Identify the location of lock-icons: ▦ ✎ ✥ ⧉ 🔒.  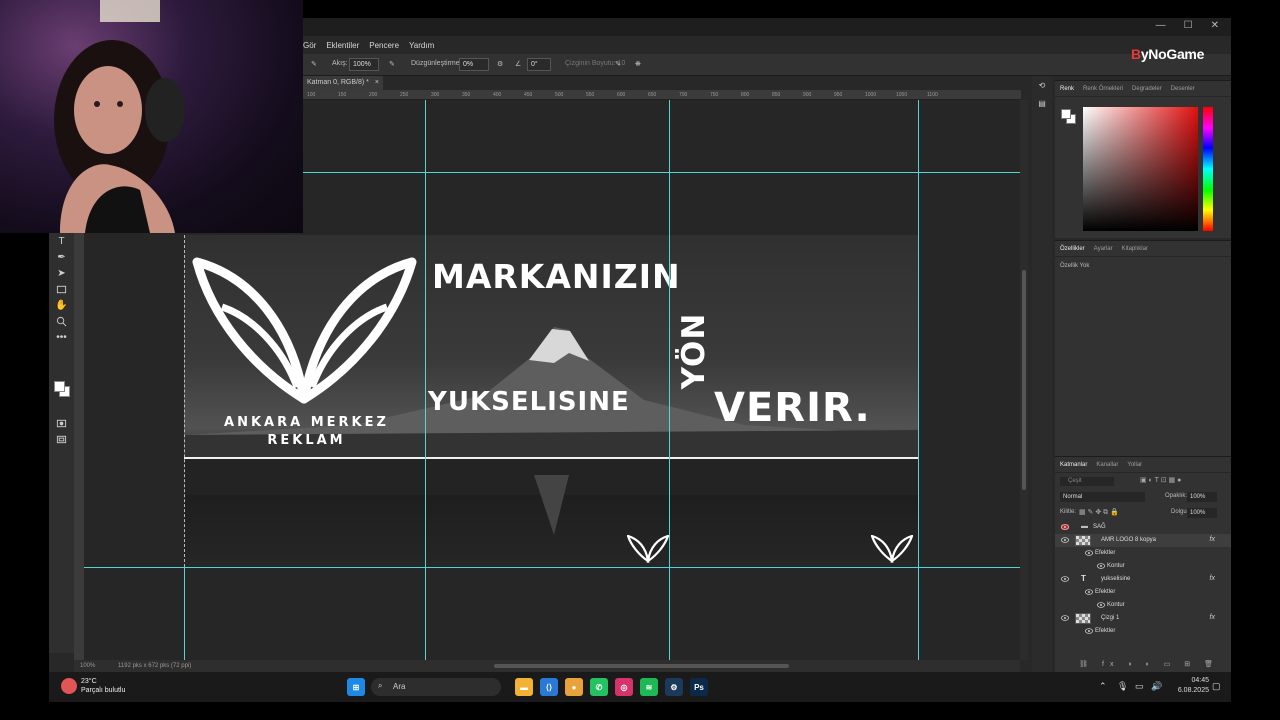
(1099, 512).